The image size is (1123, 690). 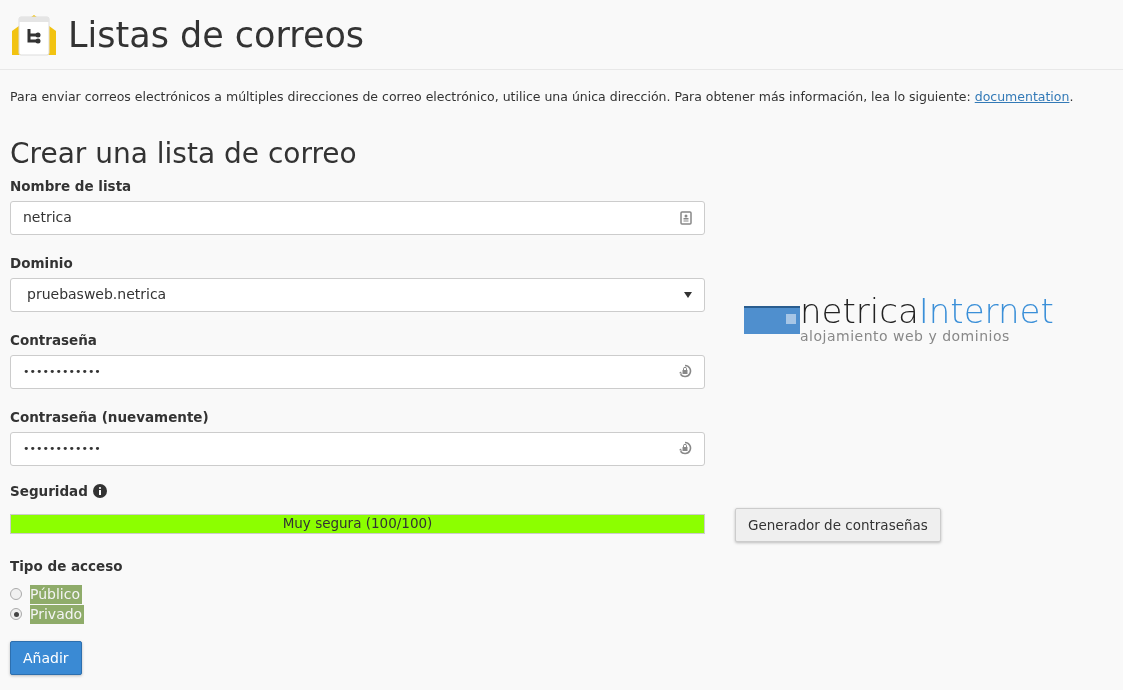 I want to click on input-field: netrica, so click(x=357, y=217).